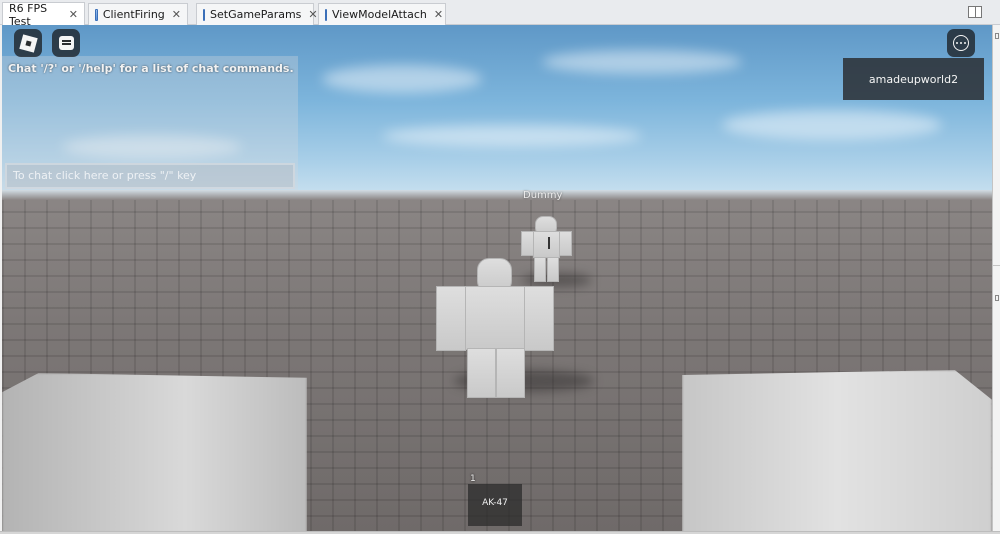 This screenshot has height=534, width=1000. I want to click on hotbar-slot-label: AK-47, so click(495, 503).